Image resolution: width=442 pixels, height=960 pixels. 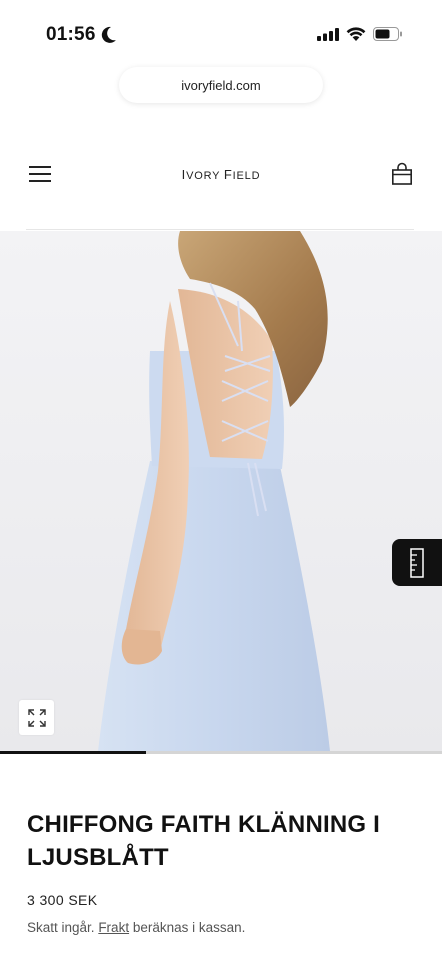 What do you see at coordinates (221, 30) in the screenshot?
I see `status-bar: 01:56` at bounding box center [221, 30].